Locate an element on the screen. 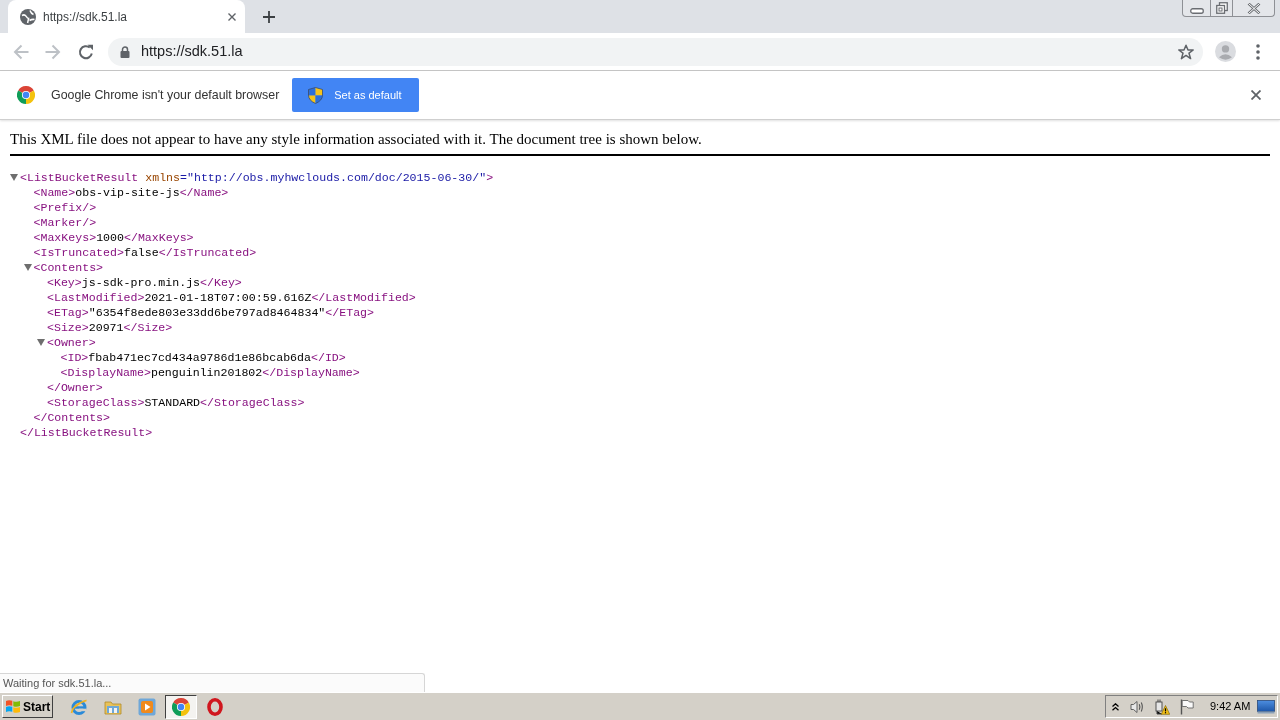 The image size is (1280, 720). play-icon is located at coordinates (147, 706).